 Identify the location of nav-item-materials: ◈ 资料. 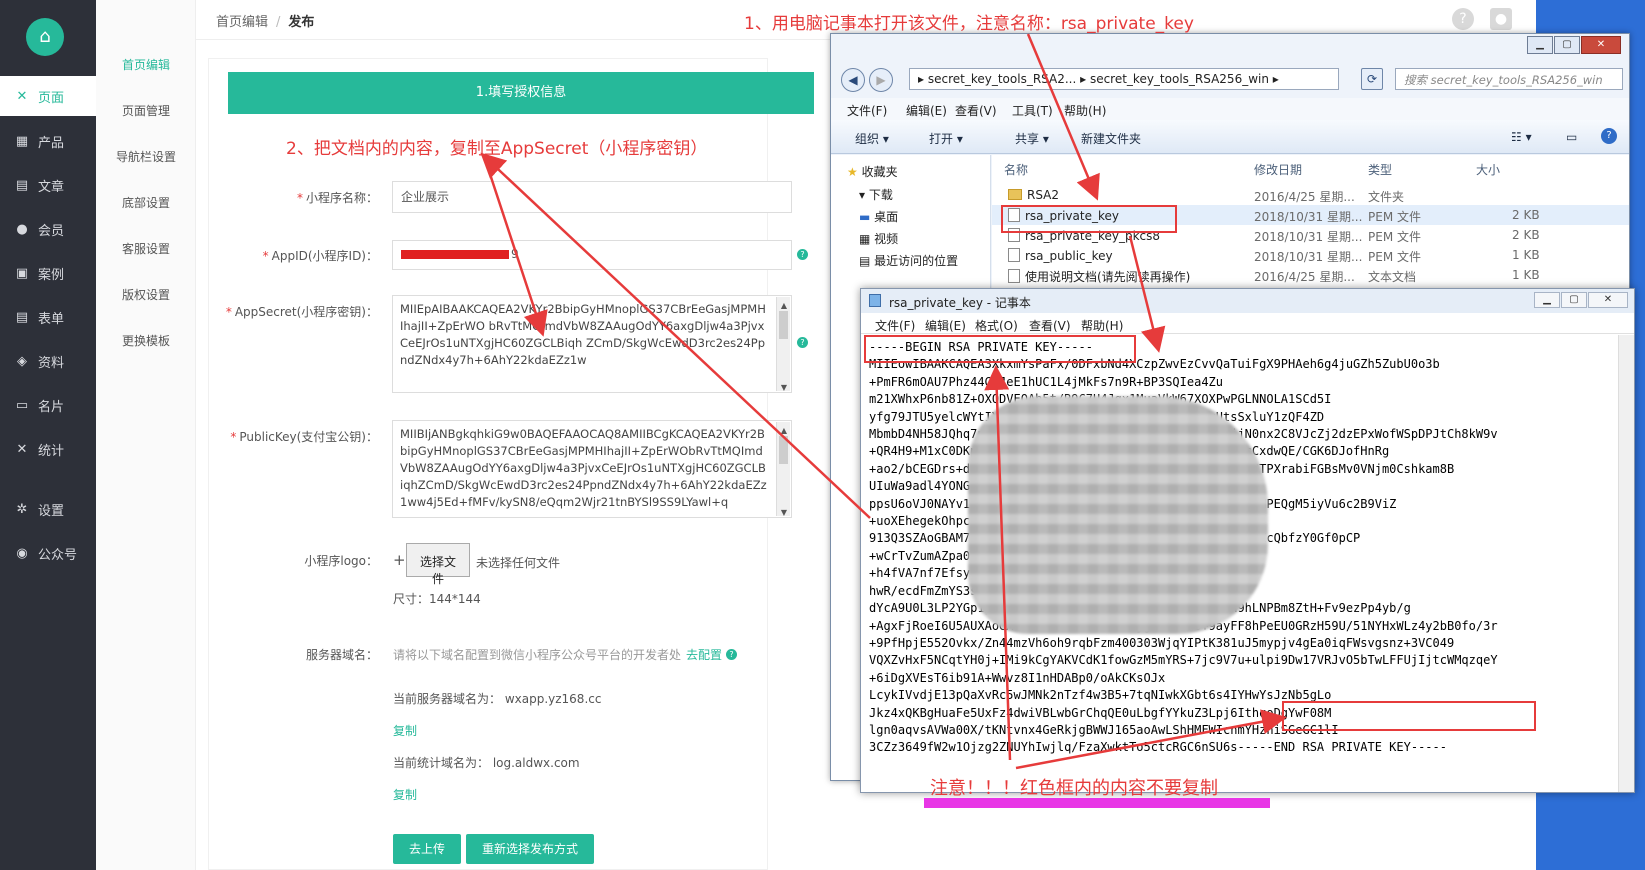
(48, 361).